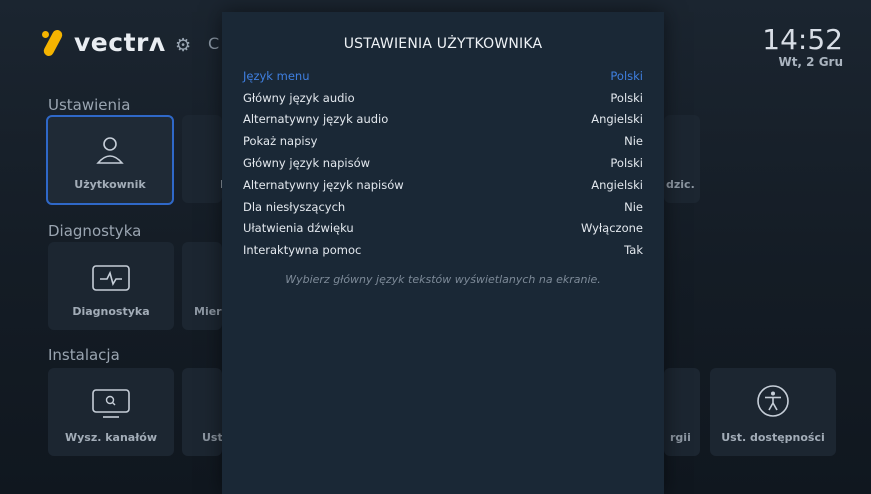 The height and width of the screenshot is (494, 871). I want to click on tile-channel-search-label: Wysz. kanałów, so click(111, 437).